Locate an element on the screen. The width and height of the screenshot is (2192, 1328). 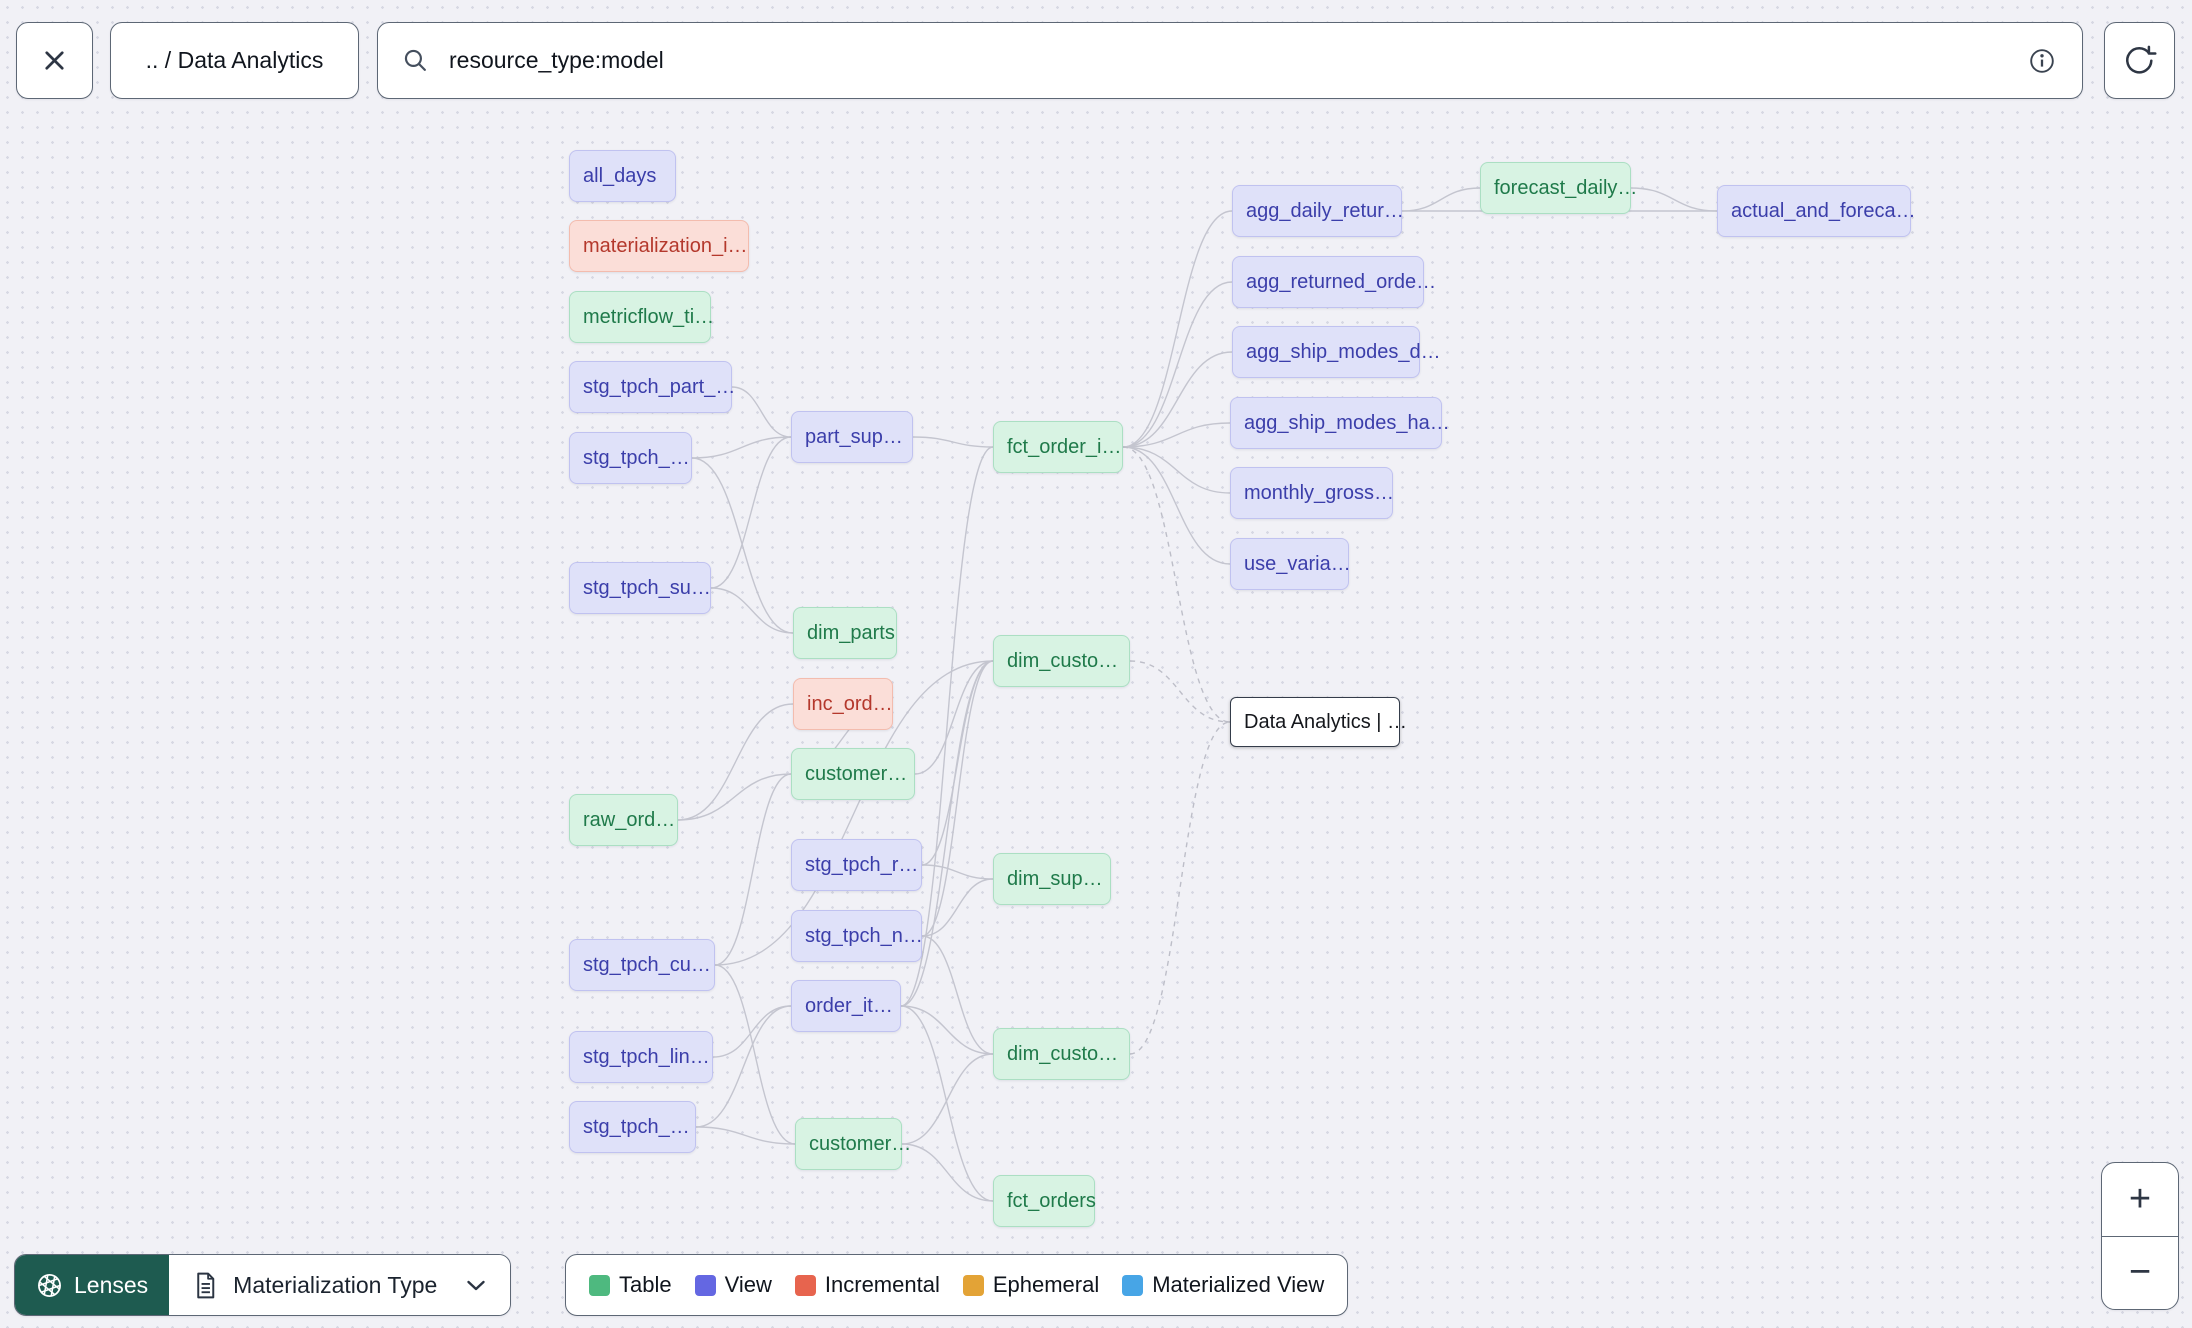
refresh-button is located at coordinates (2139, 60).